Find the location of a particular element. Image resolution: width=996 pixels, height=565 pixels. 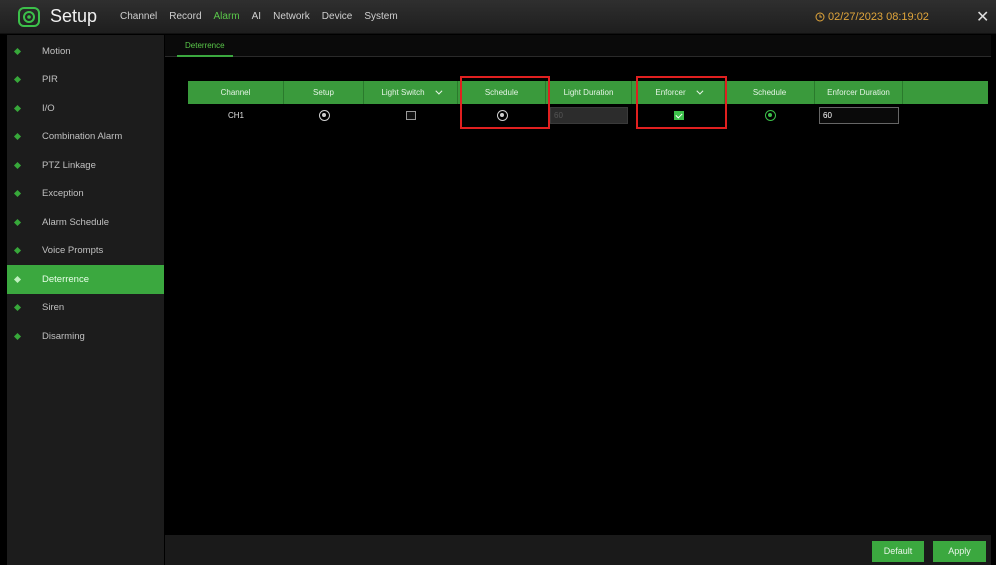

sidebar-item-io: I/O is located at coordinates (85, 108).